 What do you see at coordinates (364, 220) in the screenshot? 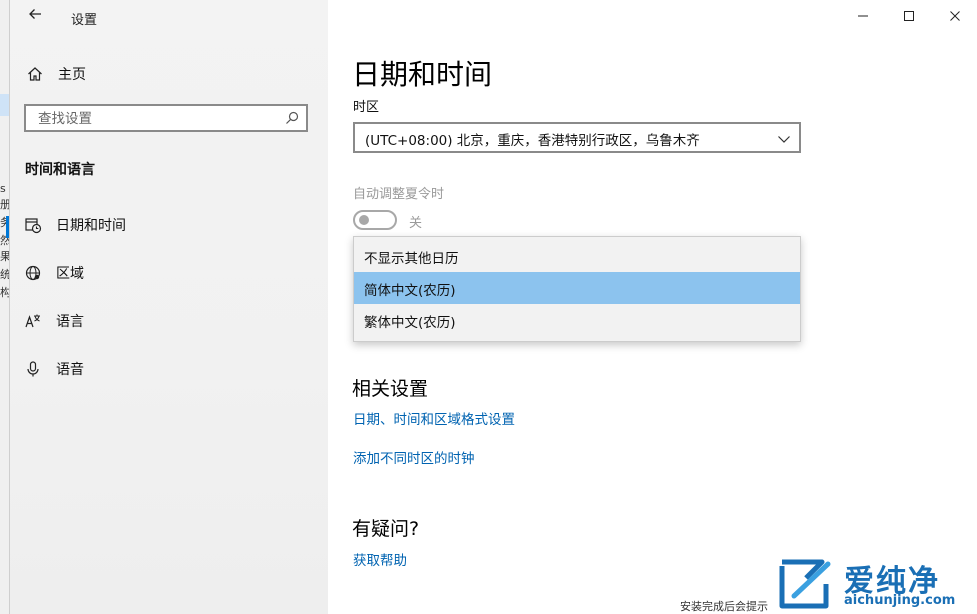
I see `toggle-knob` at bounding box center [364, 220].